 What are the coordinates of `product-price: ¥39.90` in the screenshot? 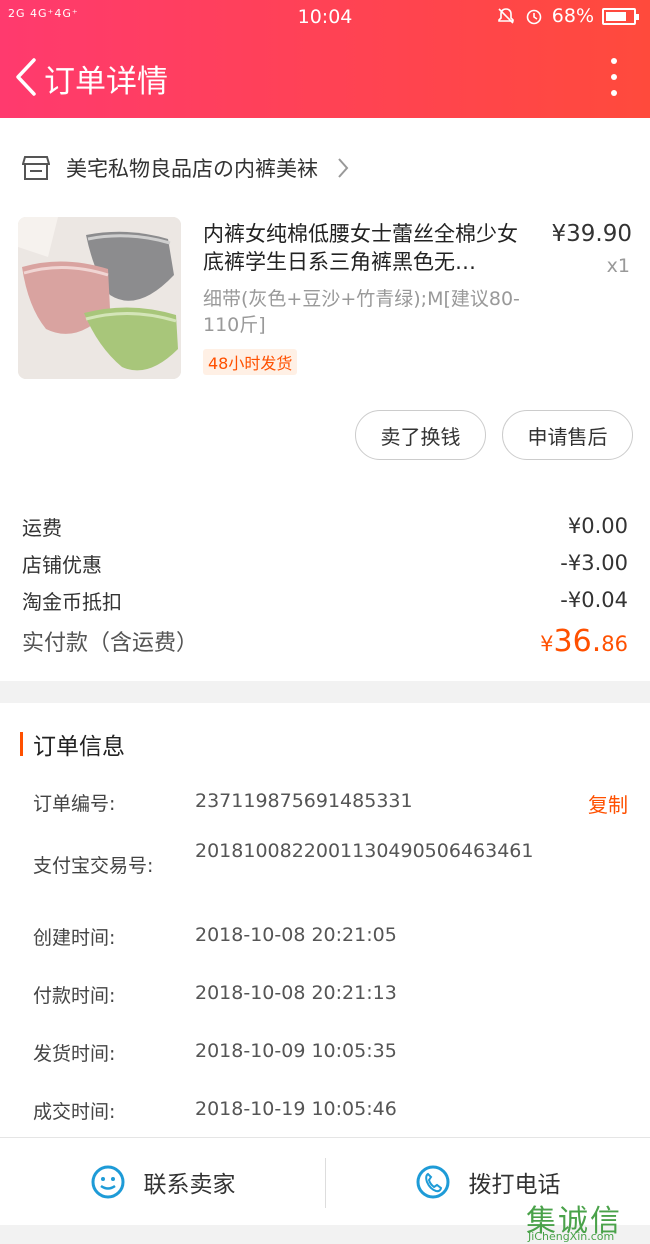 It's located at (591, 234).